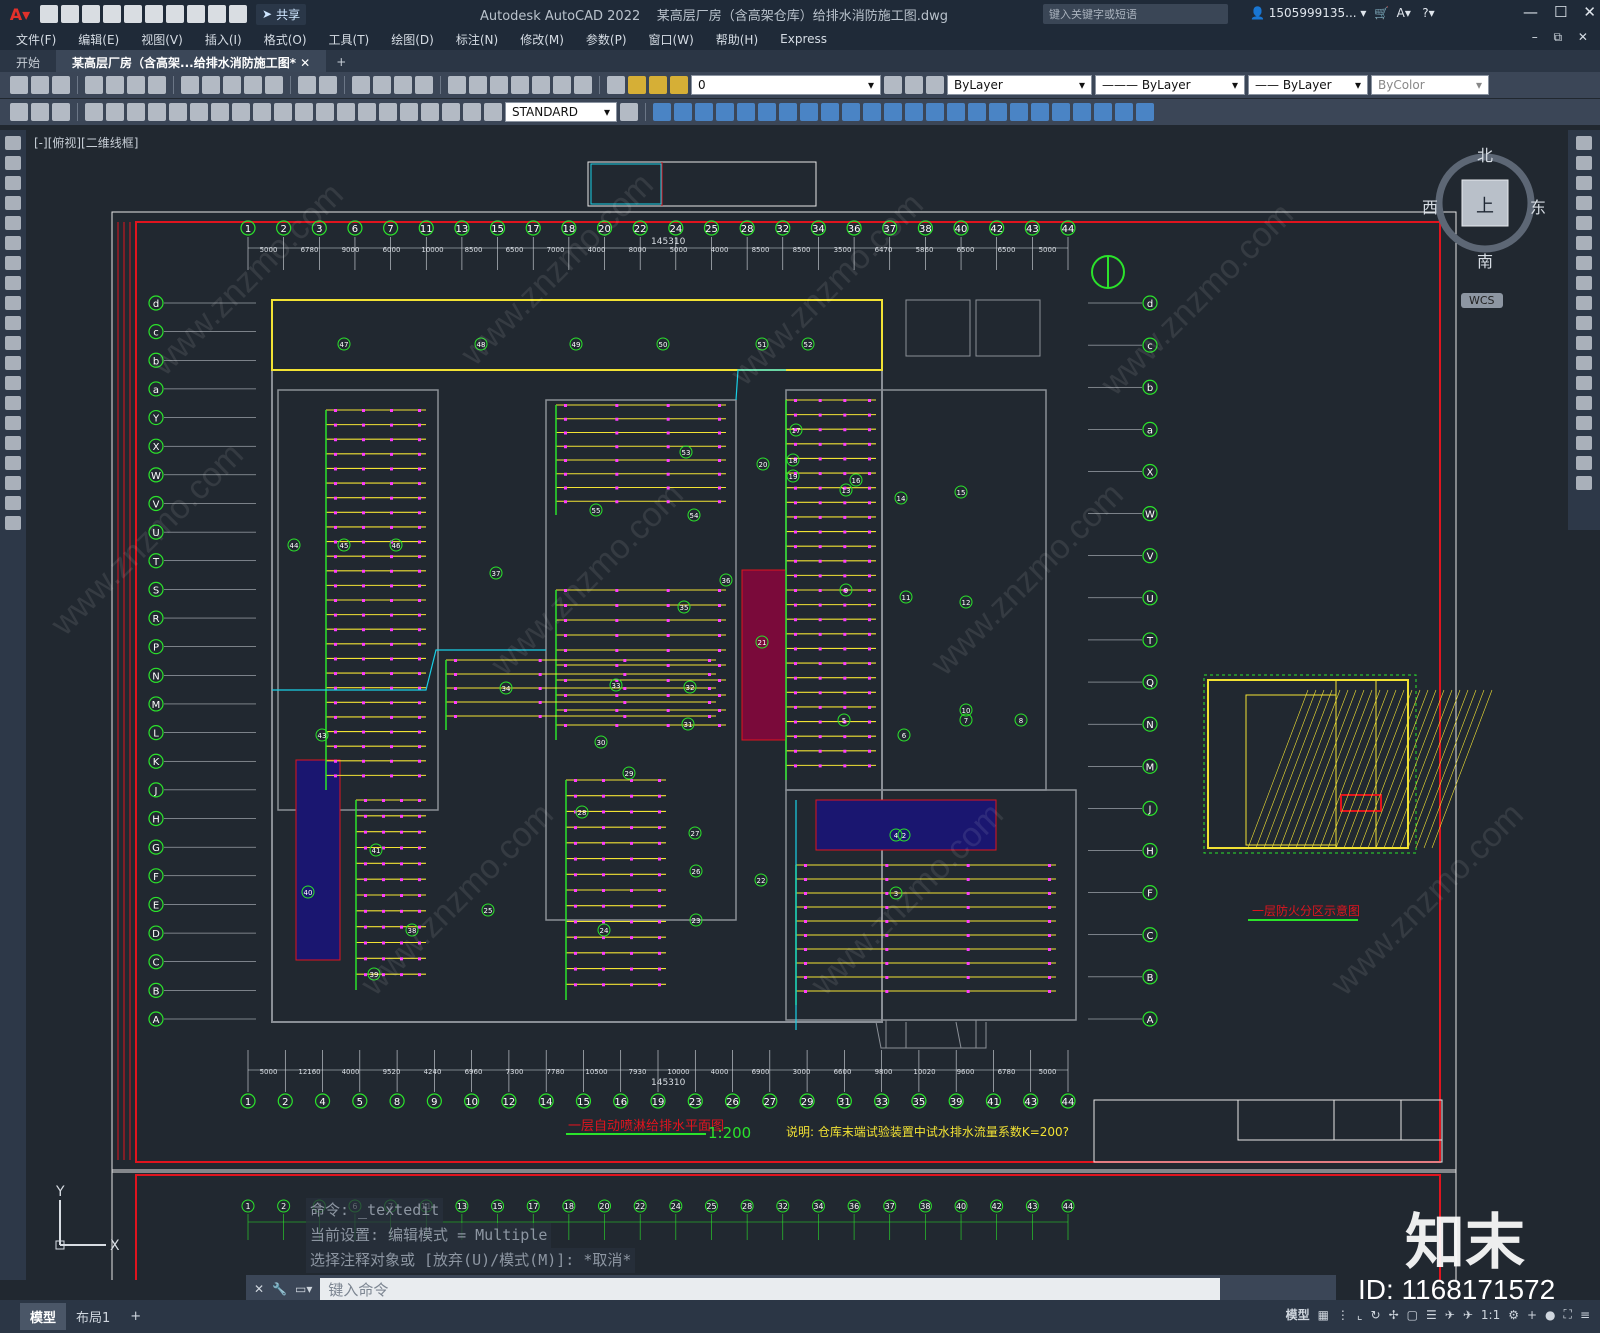  I want to click on osnap-icon: ✢, so click(1394, 1315).